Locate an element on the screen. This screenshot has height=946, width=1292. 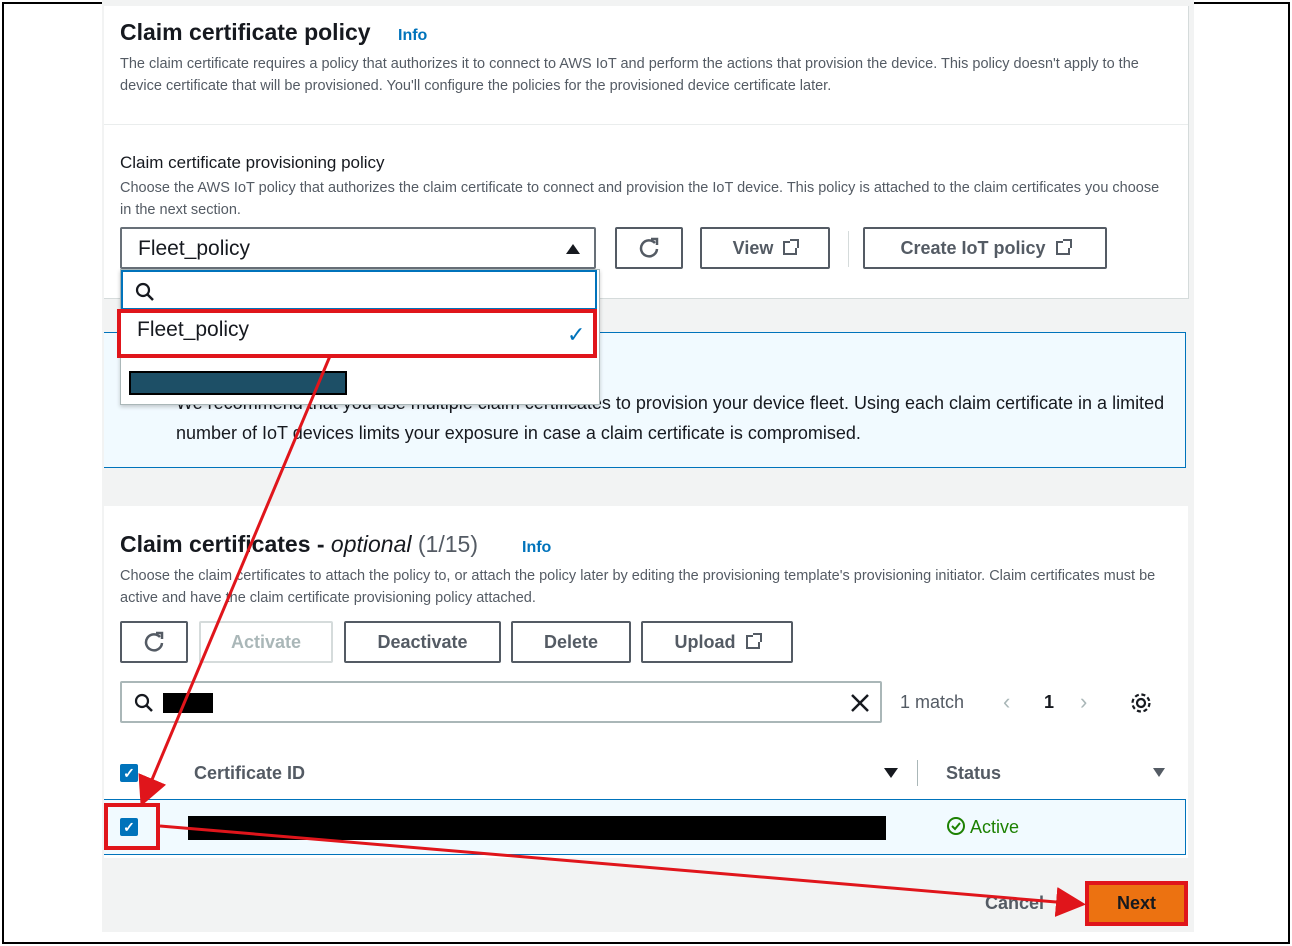
select-all-checkbox: ✓ is located at coordinates (129, 773).